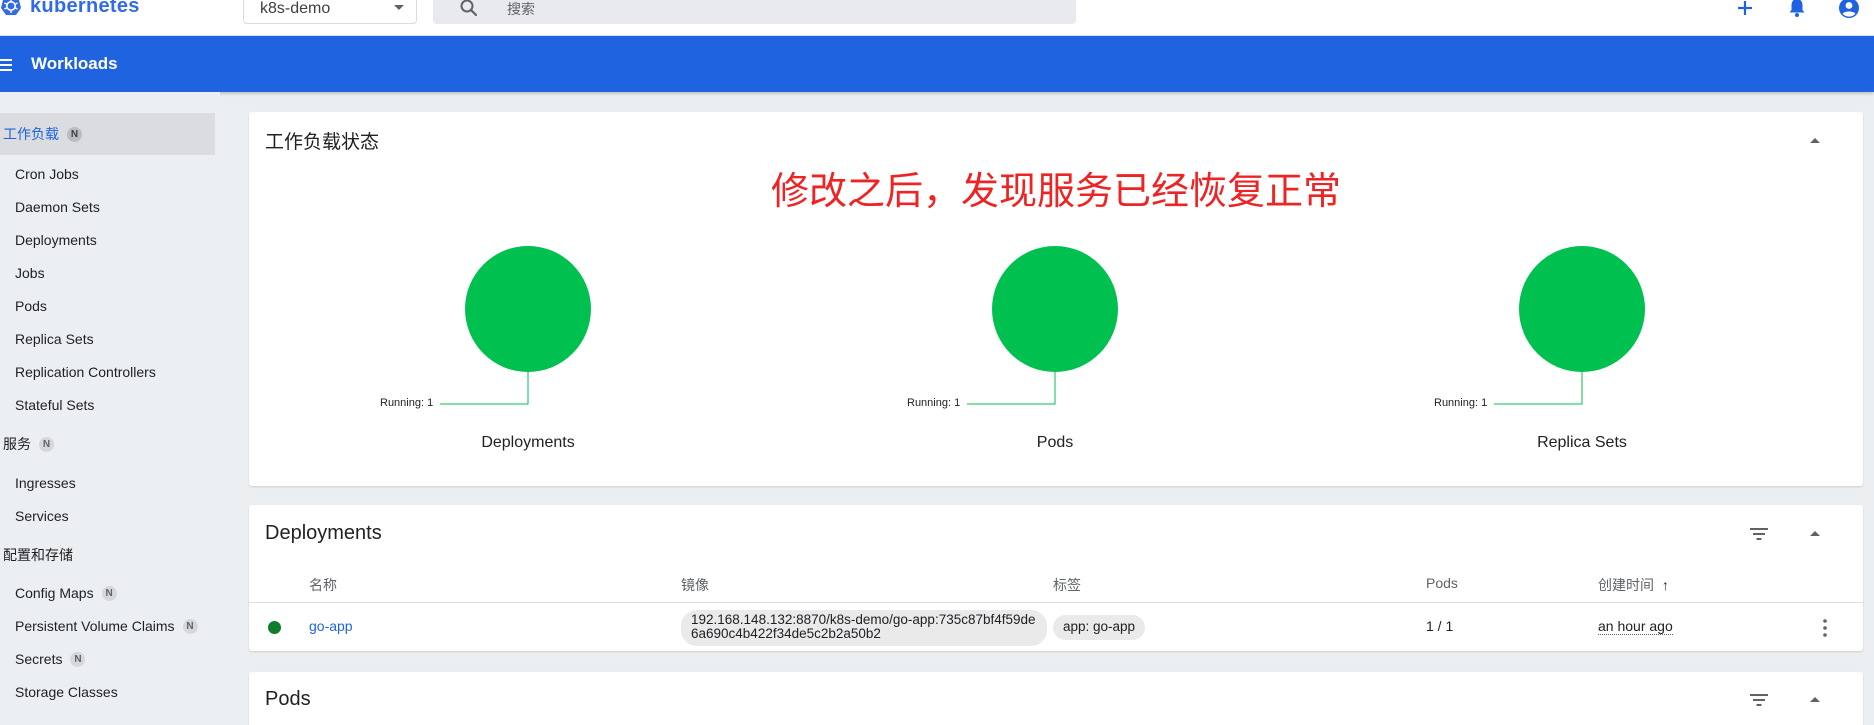 The height and width of the screenshot is (725, 1874). What do you see at coordinates (322, 142) in the screenshot?
I see `card-title: 工作负载状态` at bounding box center [322, 142].